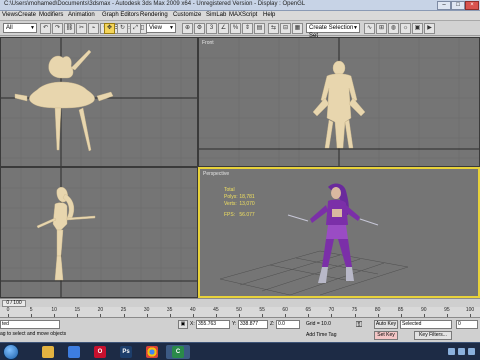 The image size is (480, 360). Describe the element at coordinates (14, 303) in the screenshot. I see `time-slider-handle: 0 / 100` at that location.